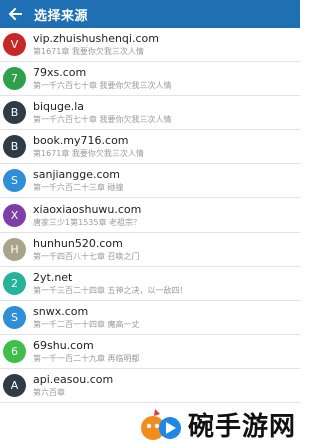 The width and height of the screenshot is (320, 445). What do you see at coordinates (53, 277) in the screenshot?
I see `source-name: 2yt.net` at bounding box center [53, 277].